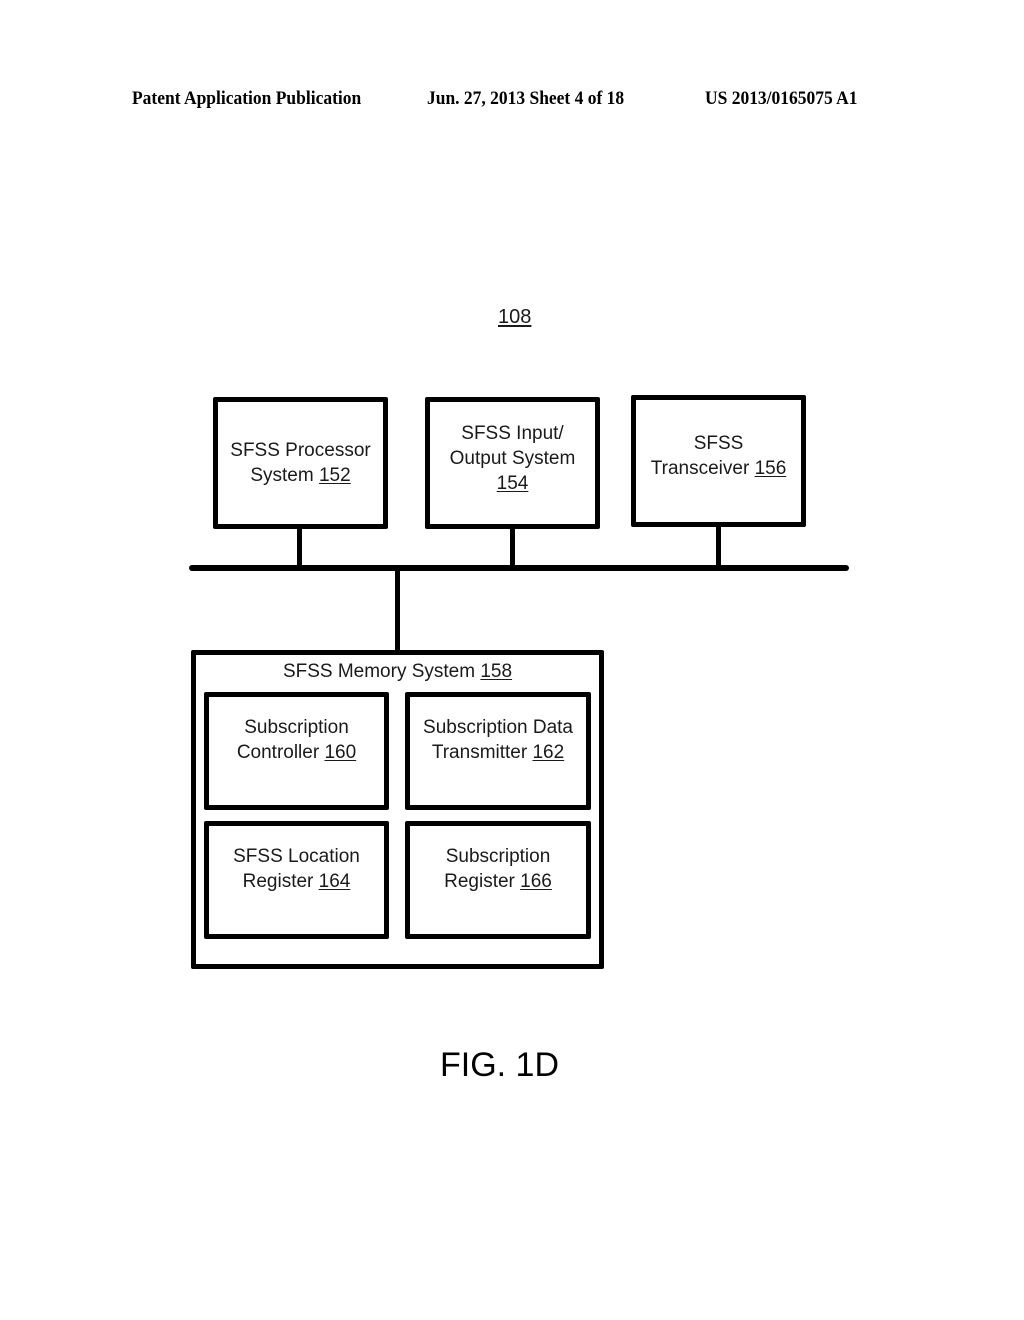 The height and width of the screenshot is (1320, 1024). Describe the element at coordinates (548, 752) in the screenshot. I see `ref-number: 162` at that location.